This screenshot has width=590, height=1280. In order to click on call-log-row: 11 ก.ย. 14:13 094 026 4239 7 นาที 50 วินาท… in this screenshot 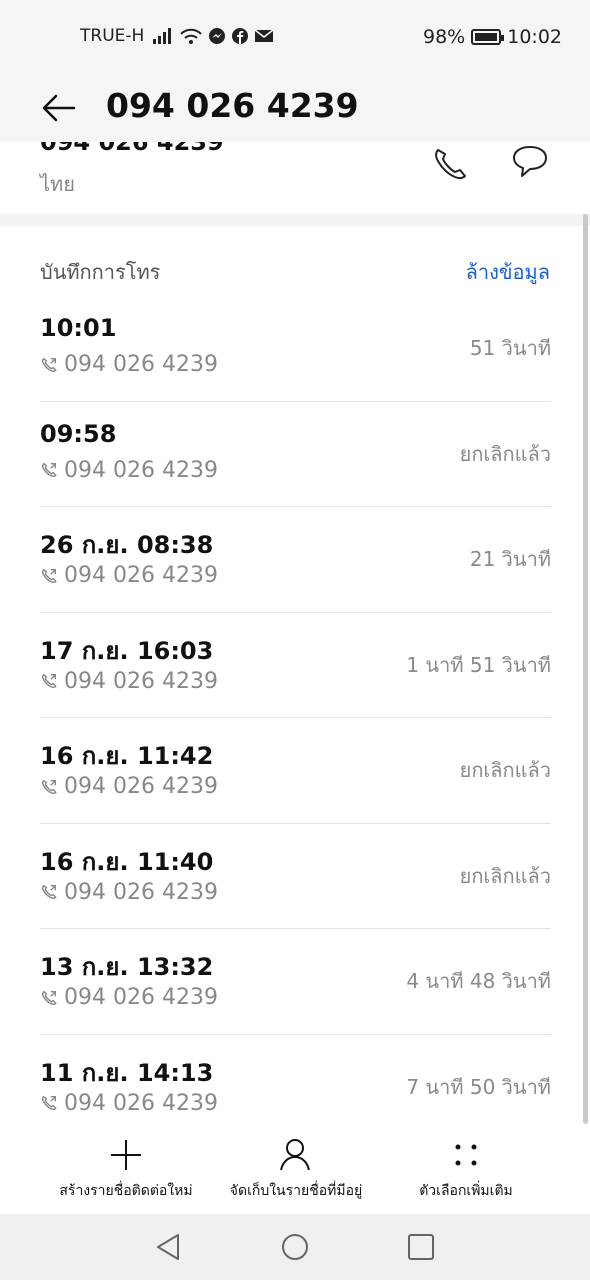, I will do `click(295, 1088)`.